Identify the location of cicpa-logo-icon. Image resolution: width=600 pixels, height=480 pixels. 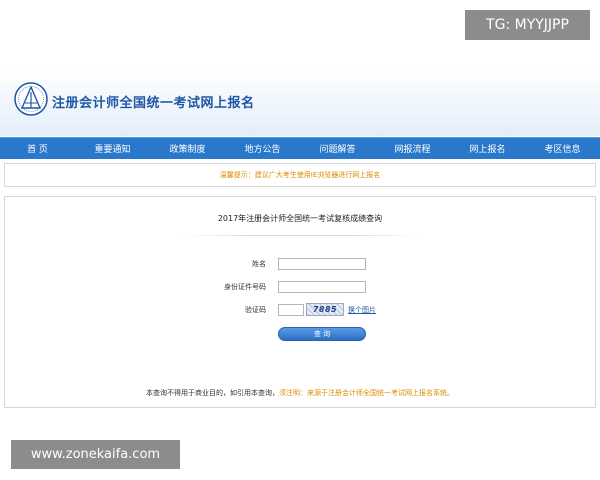
(31, 99).